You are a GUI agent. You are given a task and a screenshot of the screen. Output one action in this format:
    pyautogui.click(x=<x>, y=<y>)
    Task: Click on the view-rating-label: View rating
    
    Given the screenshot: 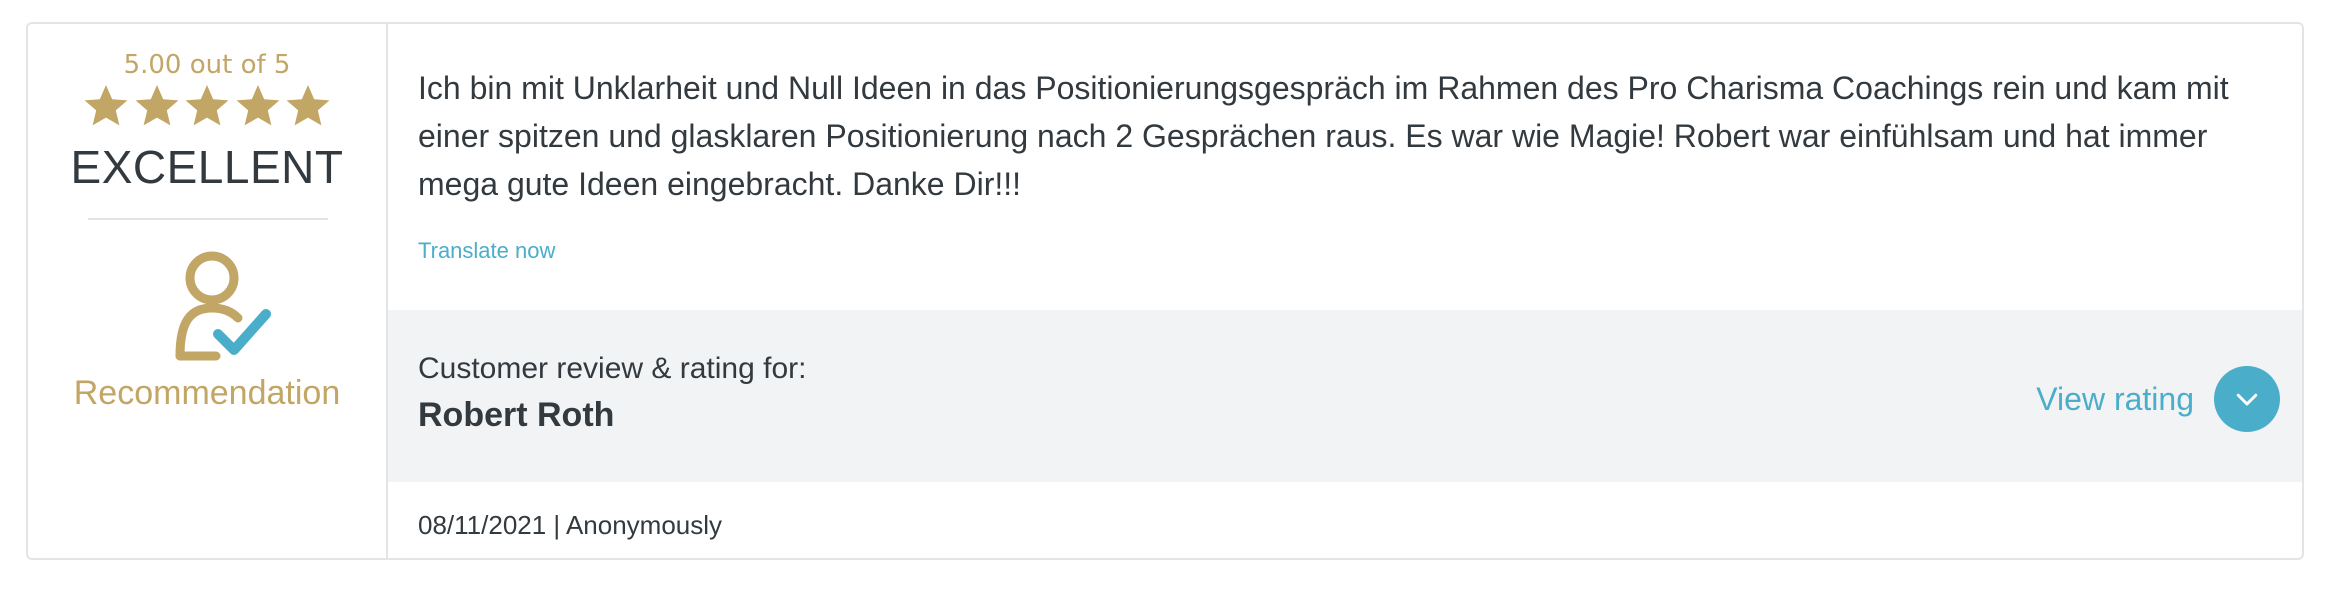 What is the action you would take?
    pyautogui.click(x=2115, y=399)
    